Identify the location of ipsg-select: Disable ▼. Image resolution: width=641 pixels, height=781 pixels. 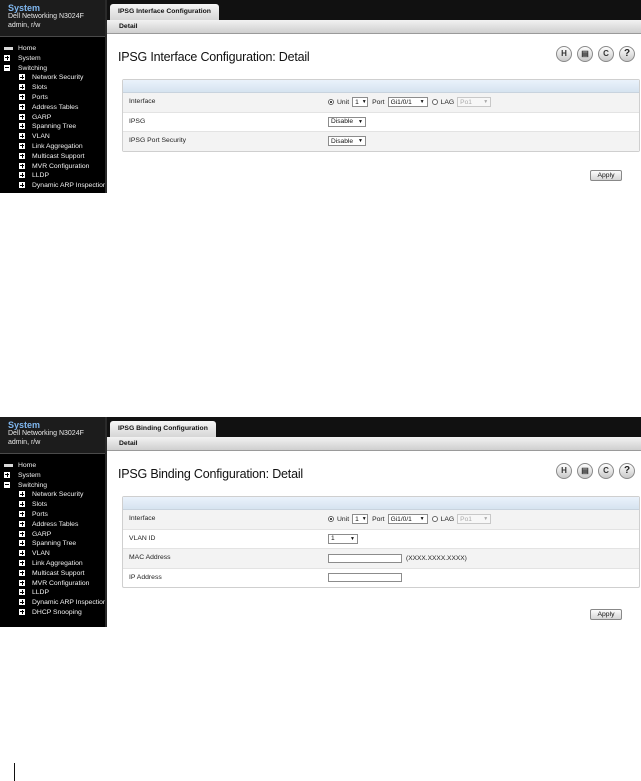
(347, 121).